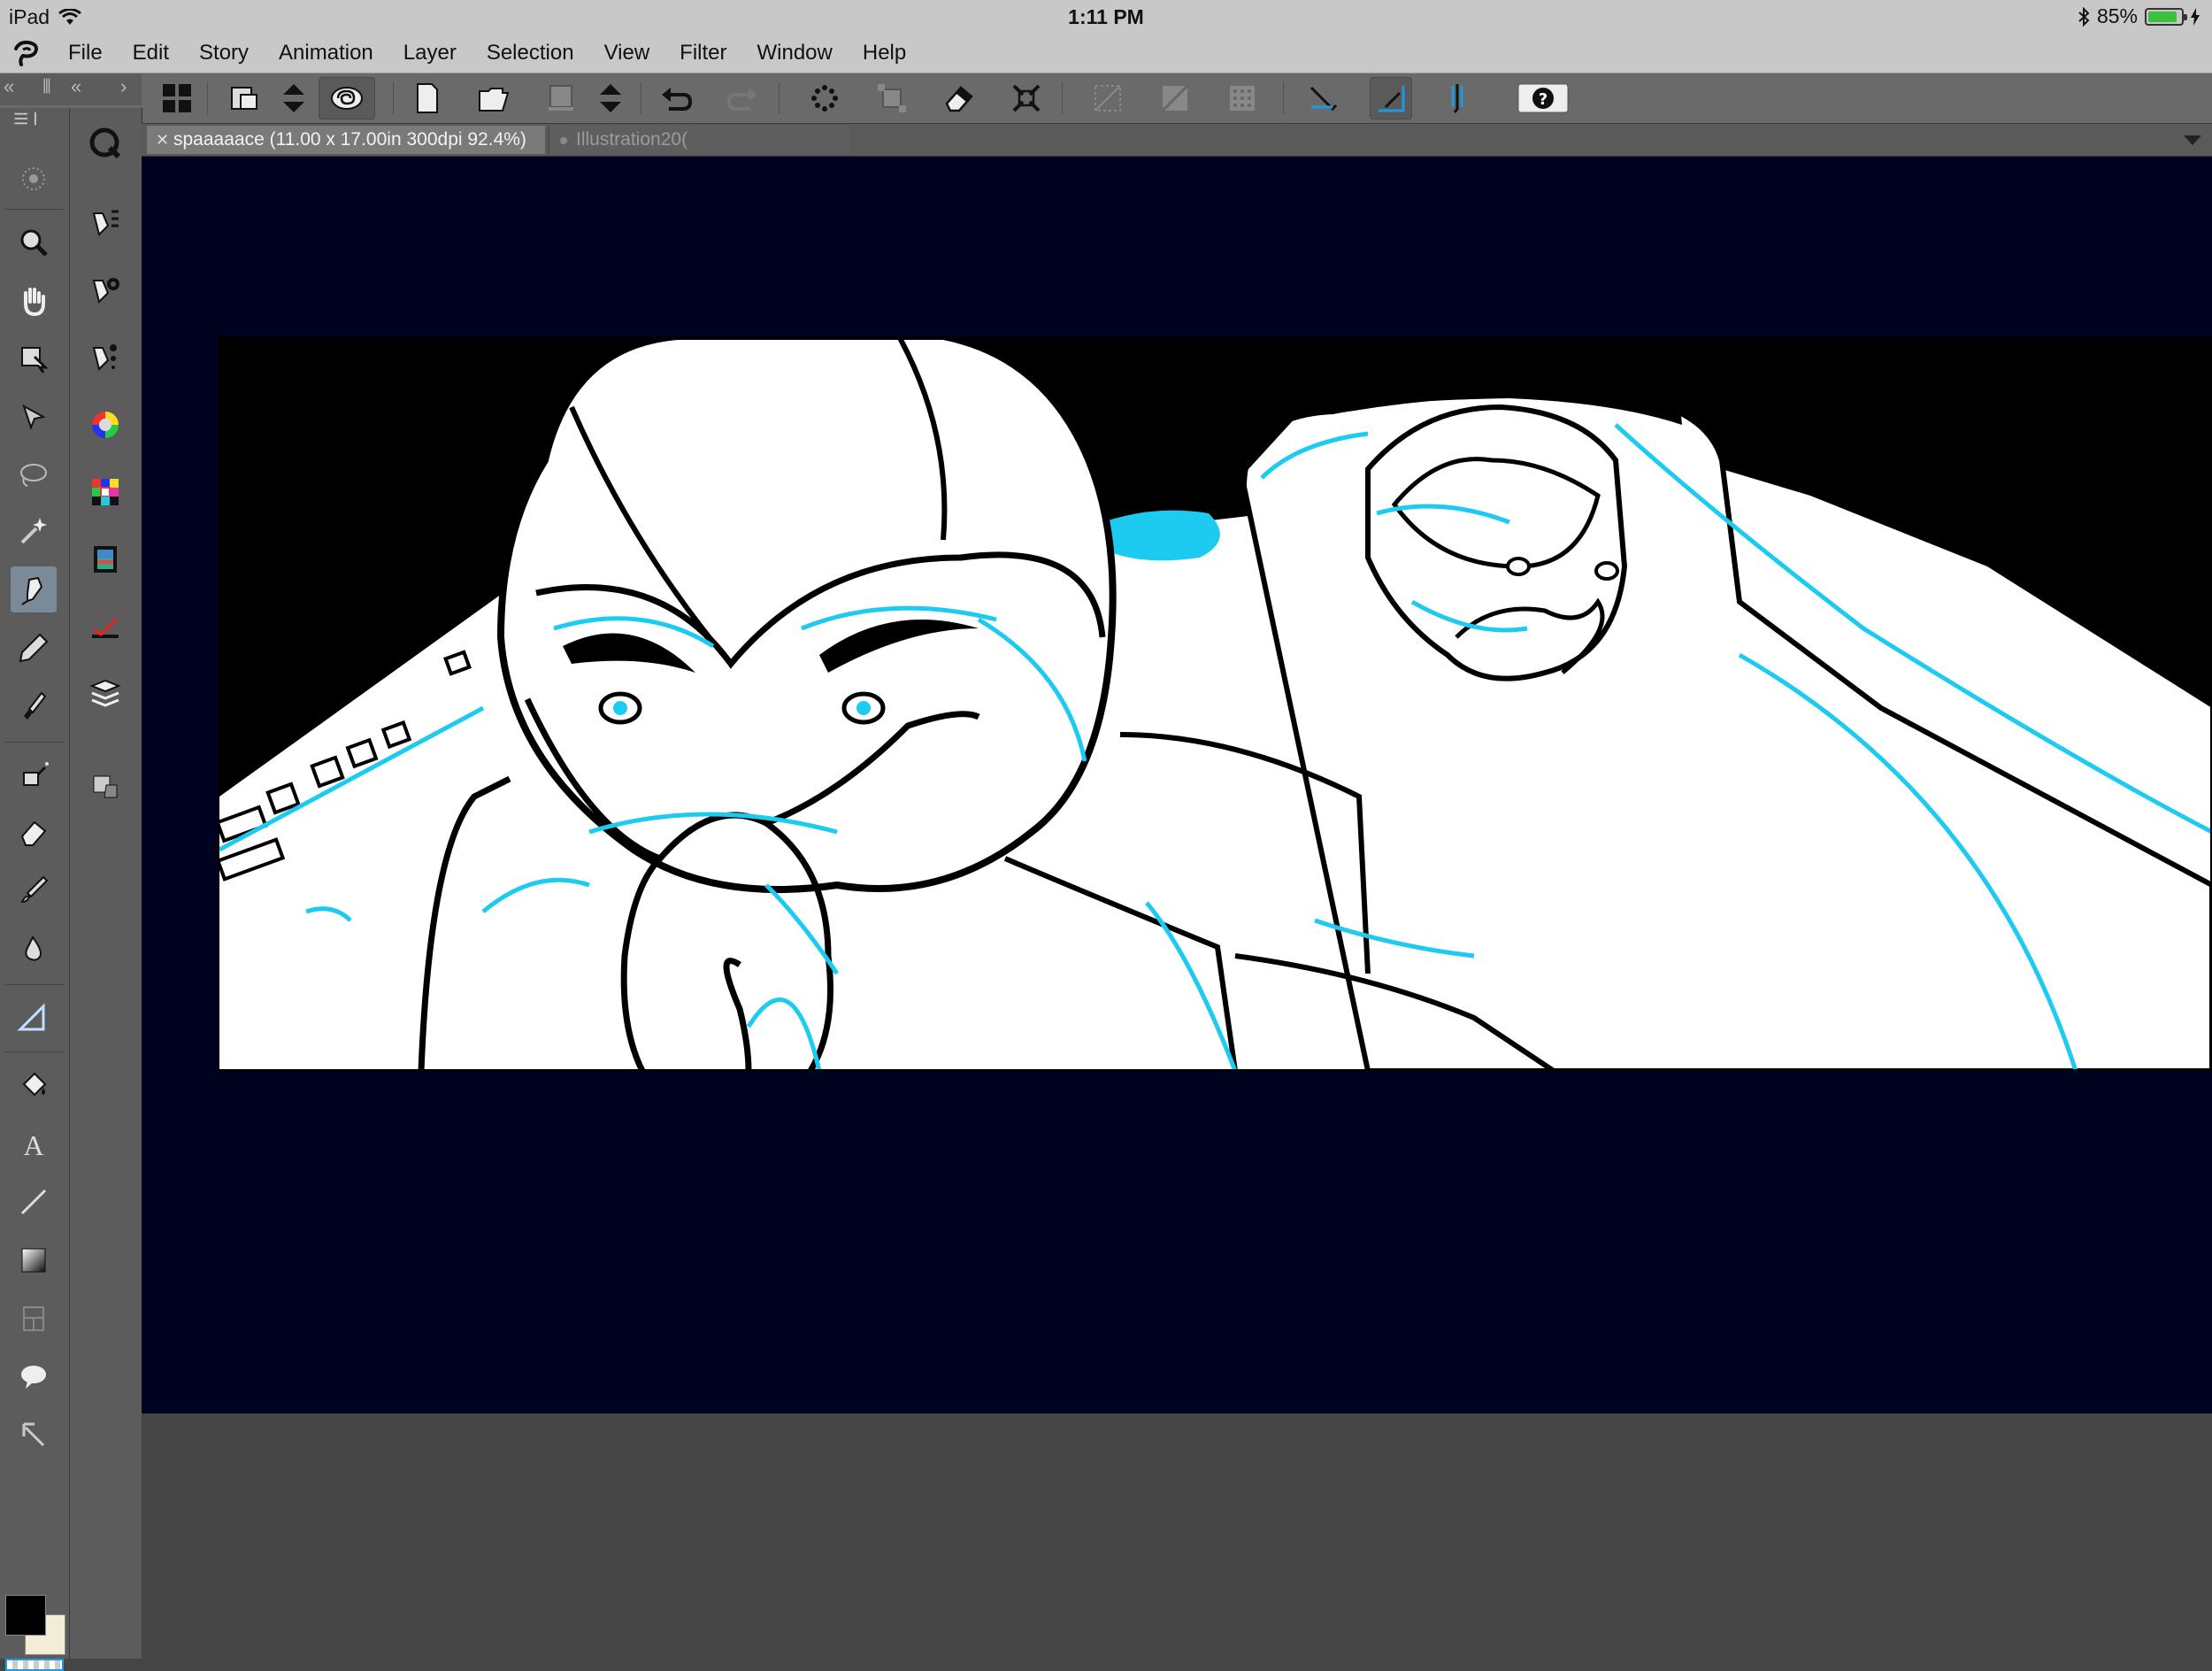  What do you see at coordinates (34, 648) in the screenshot?
I see `pencil-tool-icon` at bounding box center [34, 648].